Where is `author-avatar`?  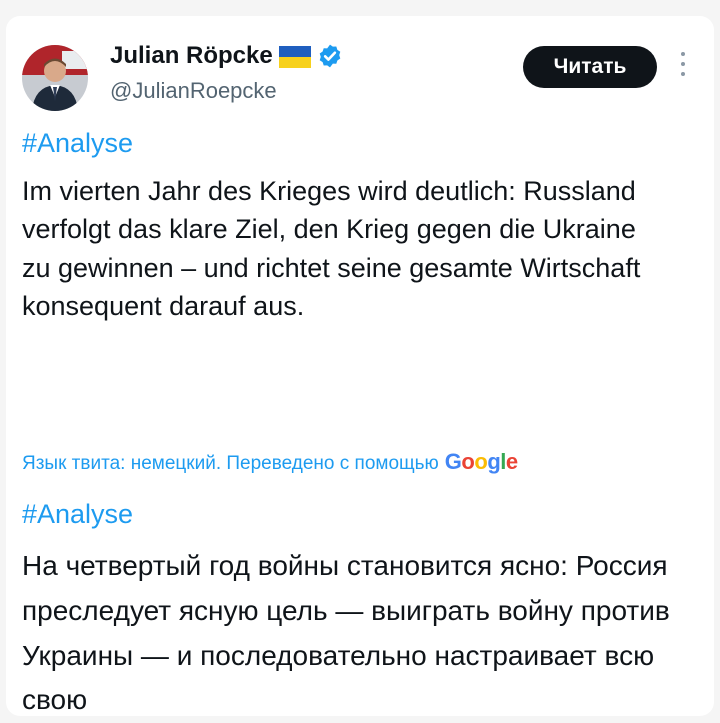
author-avatar is located at coordinates (55, 78).